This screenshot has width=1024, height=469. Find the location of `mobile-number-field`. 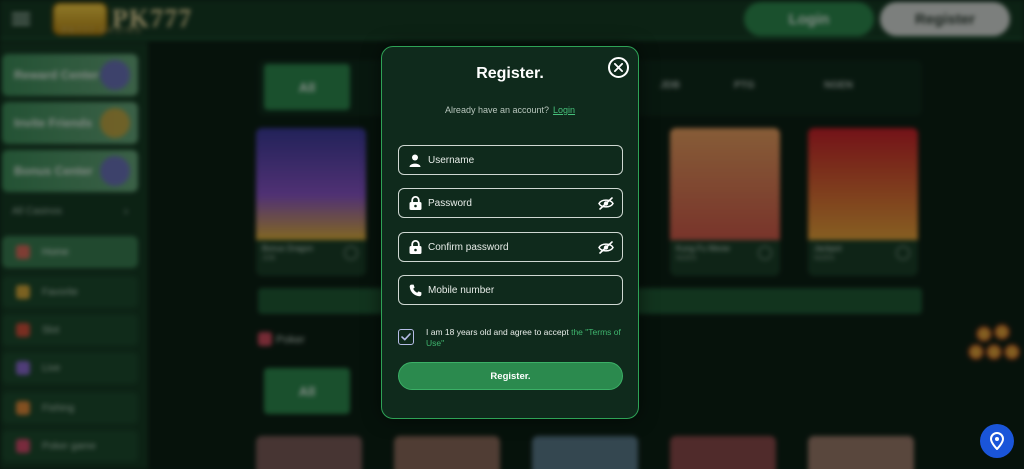

mobile-number-field is located at coordinates (510, 290).